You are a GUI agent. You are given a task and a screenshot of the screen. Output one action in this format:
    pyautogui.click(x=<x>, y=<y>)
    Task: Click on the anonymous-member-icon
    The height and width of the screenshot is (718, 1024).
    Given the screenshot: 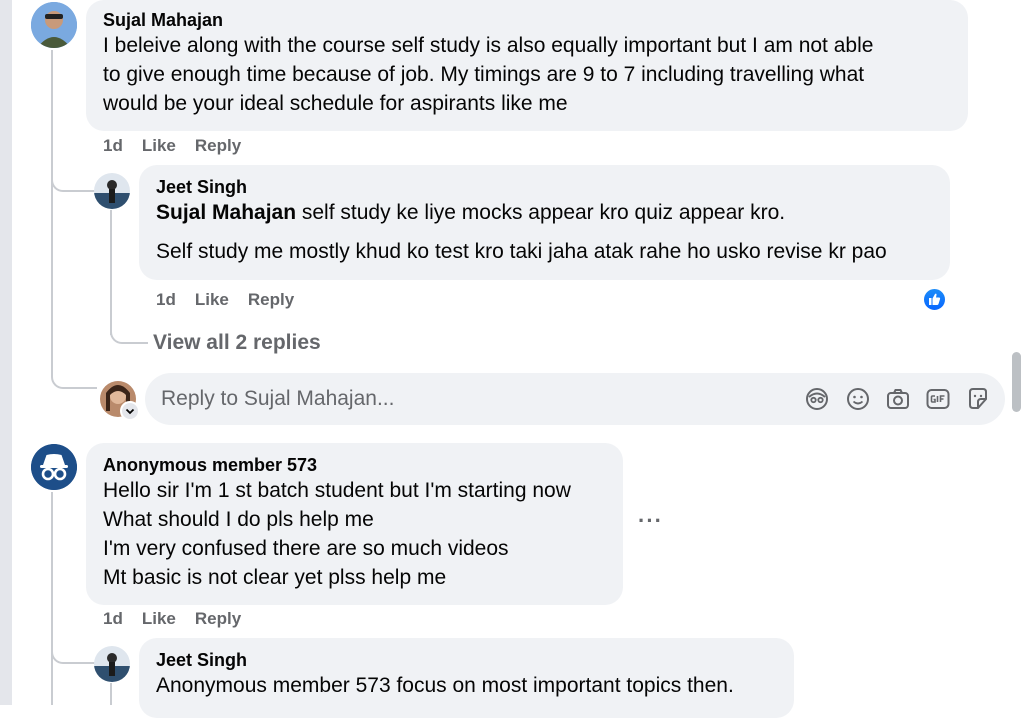 What is the action you would take?
    pyautogui.click(x=54, y=467)
    